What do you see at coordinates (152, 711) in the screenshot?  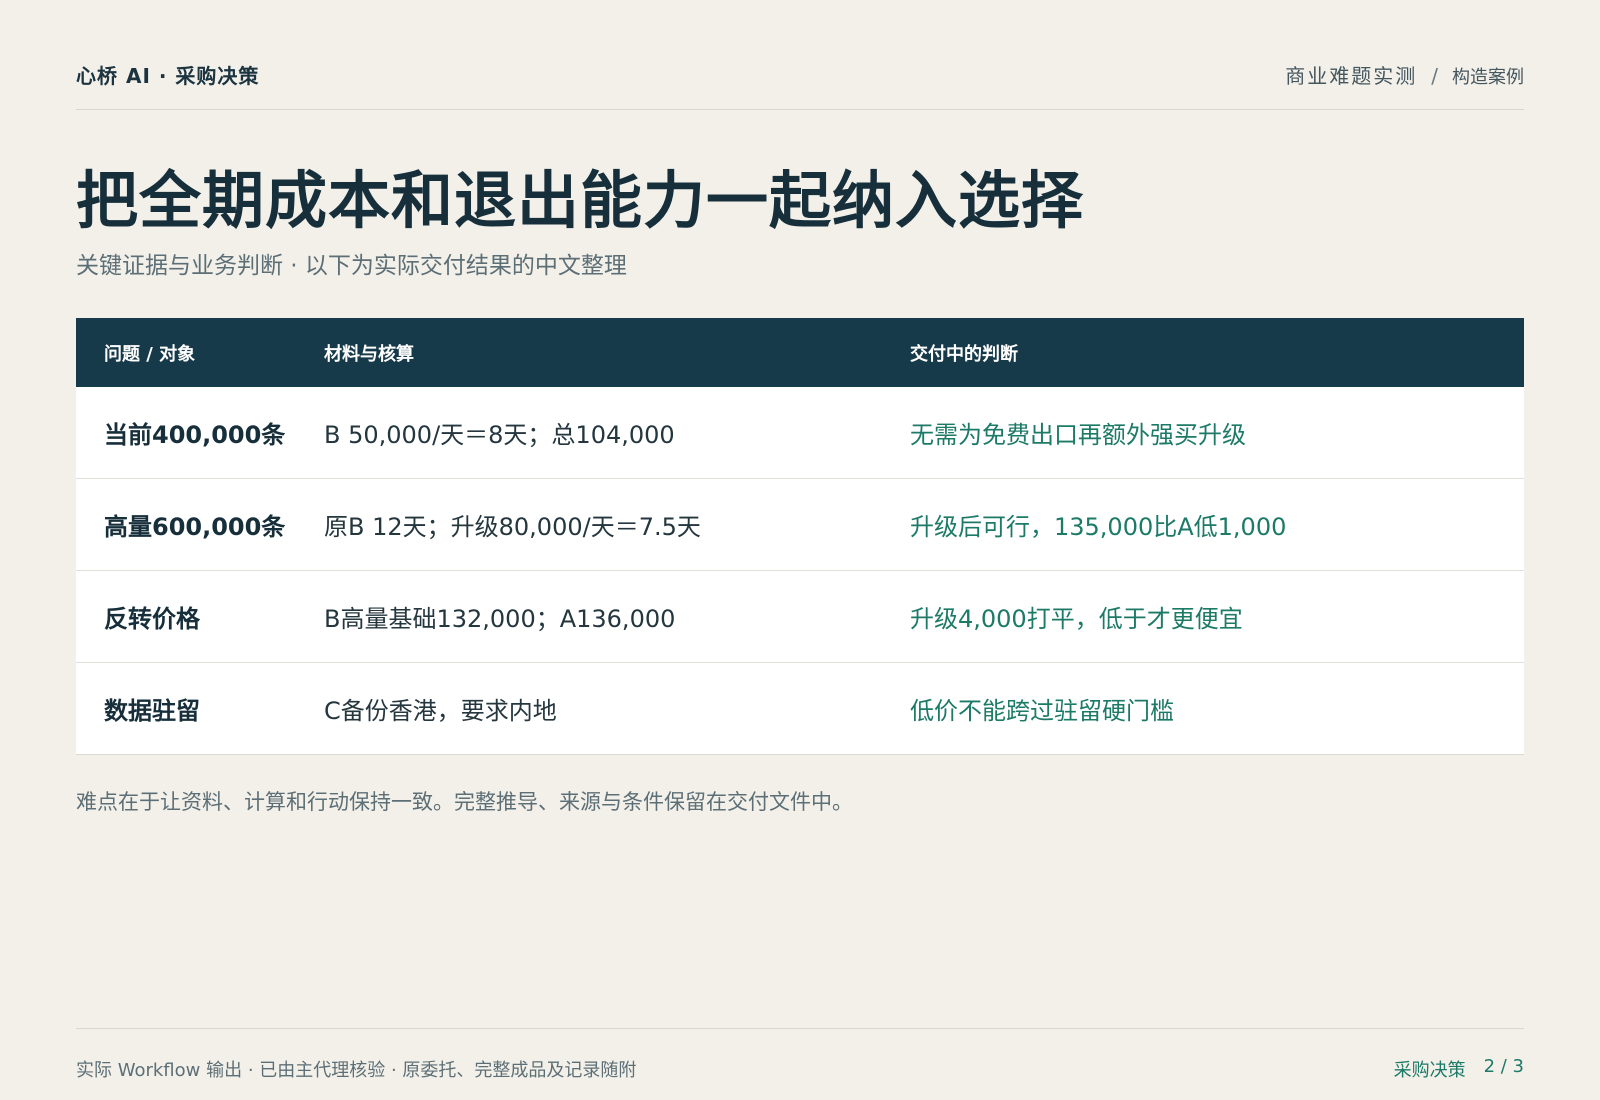 I see `row-issue: 数据驻留` at bounding box center [152, 711].